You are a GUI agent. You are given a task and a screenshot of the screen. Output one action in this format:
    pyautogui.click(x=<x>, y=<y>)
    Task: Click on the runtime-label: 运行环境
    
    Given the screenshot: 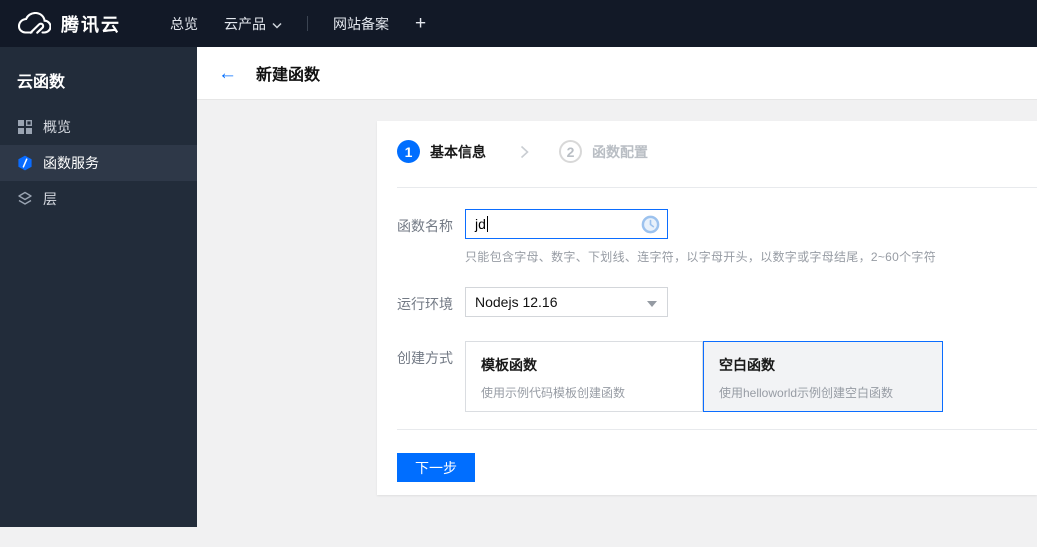 What is the action you would take?
    pyautogui.click(x=425, y=304)
    